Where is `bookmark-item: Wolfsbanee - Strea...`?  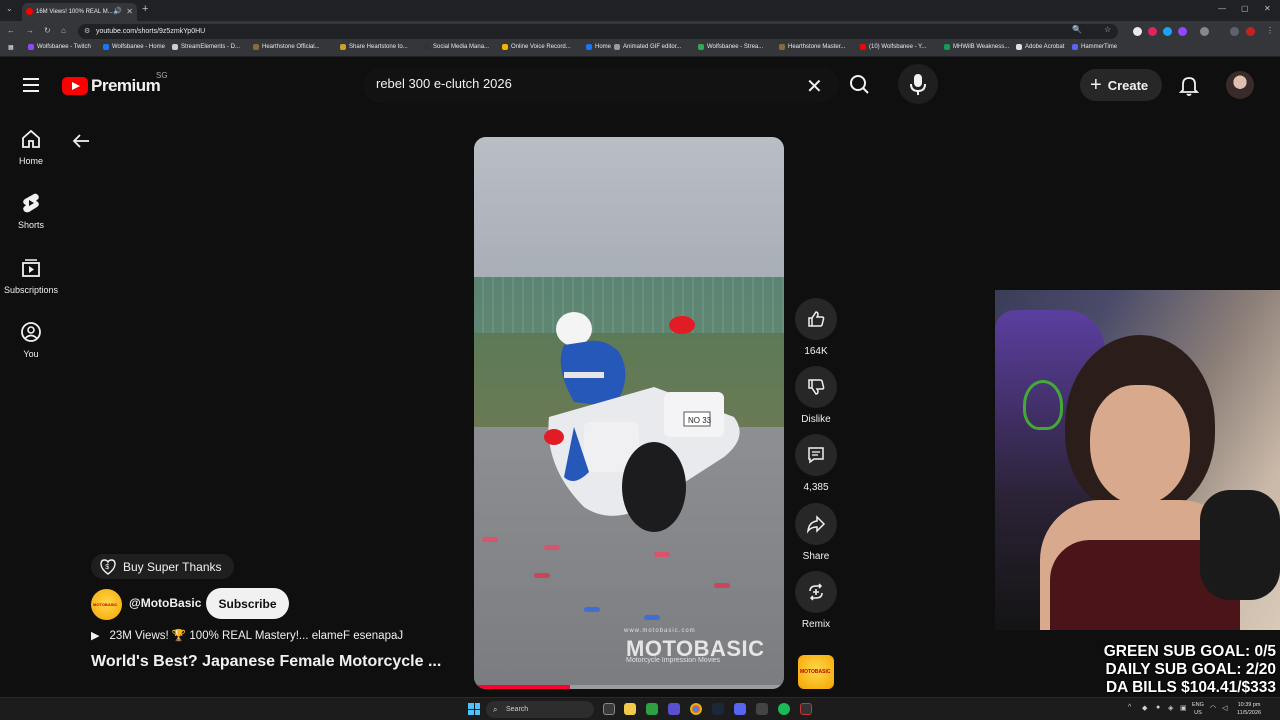
bookmark-item: Wolfsbanee - Strea... is located at coordinates (730, 47).